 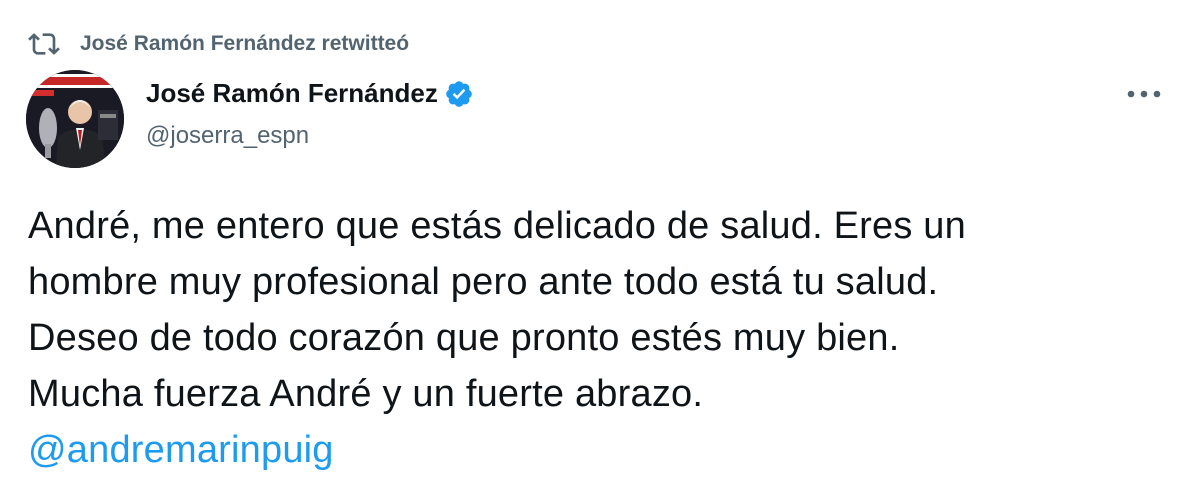 I want to click on author-name-row: José Ramón Fernández, so click(x=310, y=93).